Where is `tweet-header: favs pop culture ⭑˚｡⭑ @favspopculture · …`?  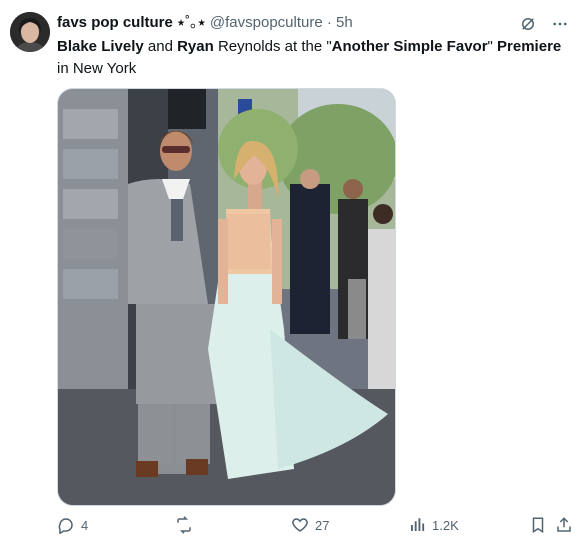 tweet-header: favs pop culture ⭑˚｡⭑ @favspopculture · … is located at coordinates (297, 23).